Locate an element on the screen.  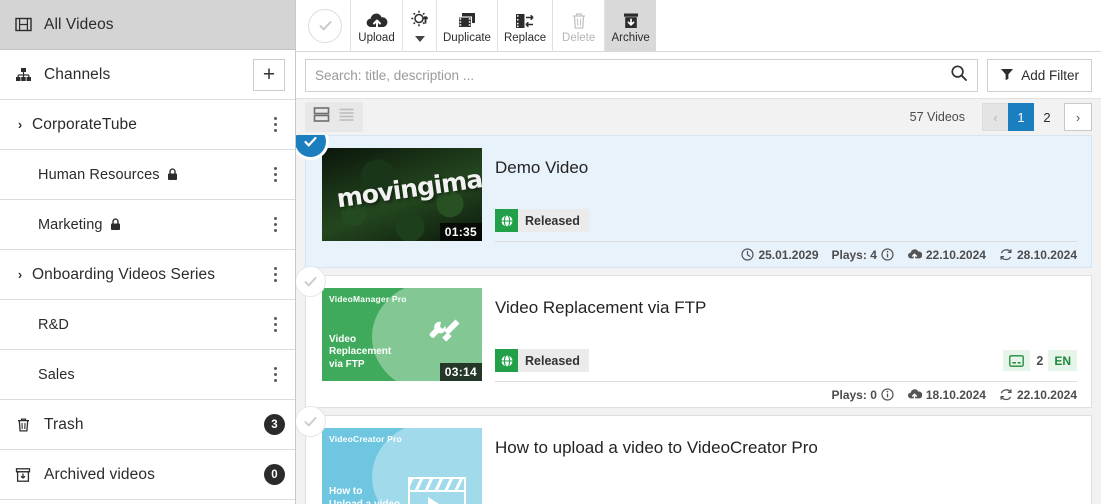
cloud-upload-icon is located at coordinates (377, 19).